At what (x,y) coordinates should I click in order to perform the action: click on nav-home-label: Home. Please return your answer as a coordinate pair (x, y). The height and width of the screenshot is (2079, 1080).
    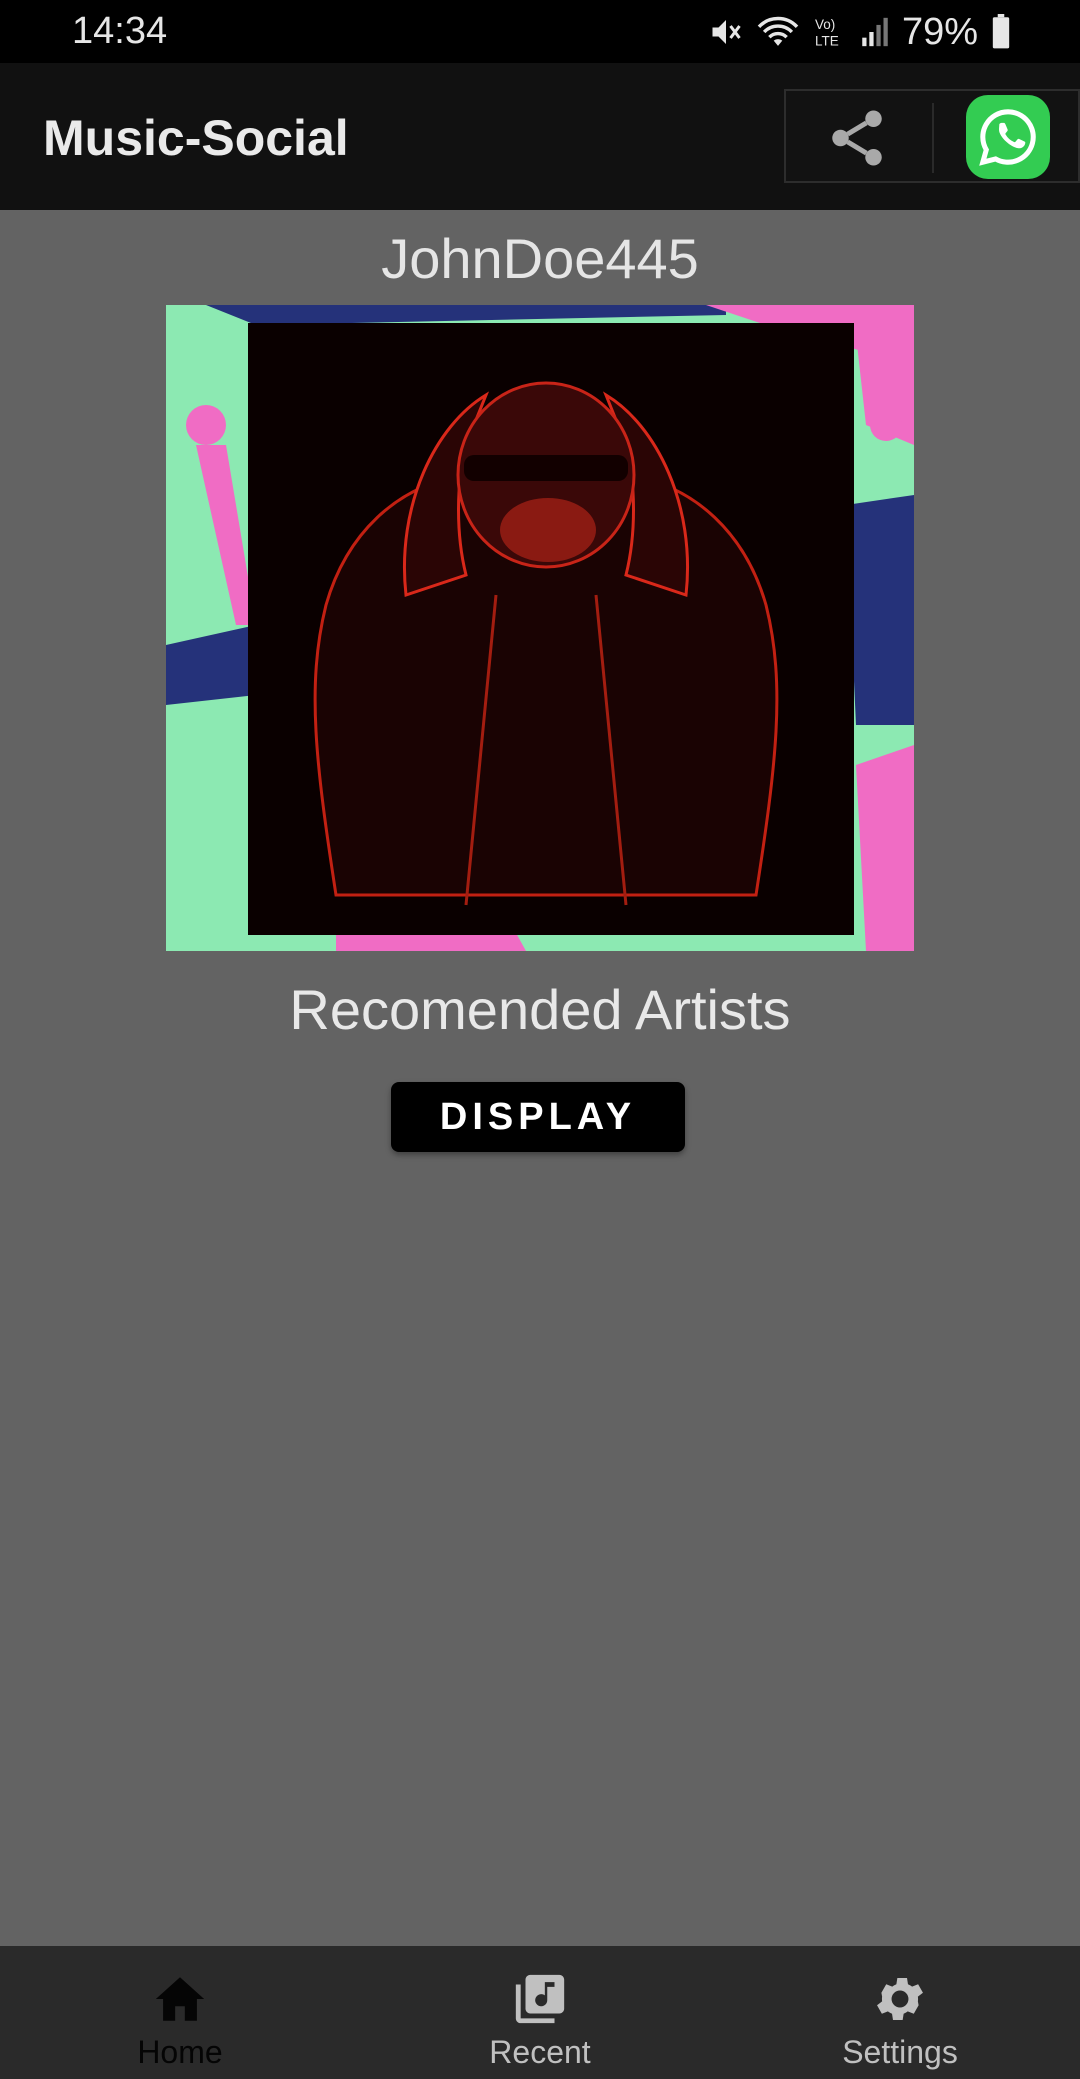
    Looking at the image, I should click on (180, 2052).